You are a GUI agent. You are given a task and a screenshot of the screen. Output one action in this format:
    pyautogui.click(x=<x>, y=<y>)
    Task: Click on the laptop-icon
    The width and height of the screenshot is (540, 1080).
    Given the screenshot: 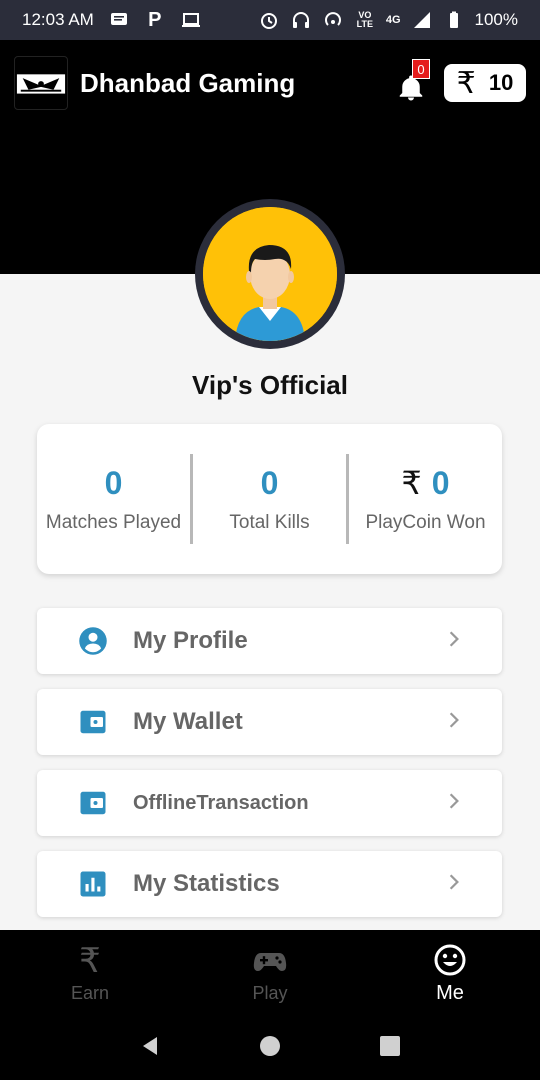 What is the action you would take?
    pyautogui.click(x=191, y=20)
    